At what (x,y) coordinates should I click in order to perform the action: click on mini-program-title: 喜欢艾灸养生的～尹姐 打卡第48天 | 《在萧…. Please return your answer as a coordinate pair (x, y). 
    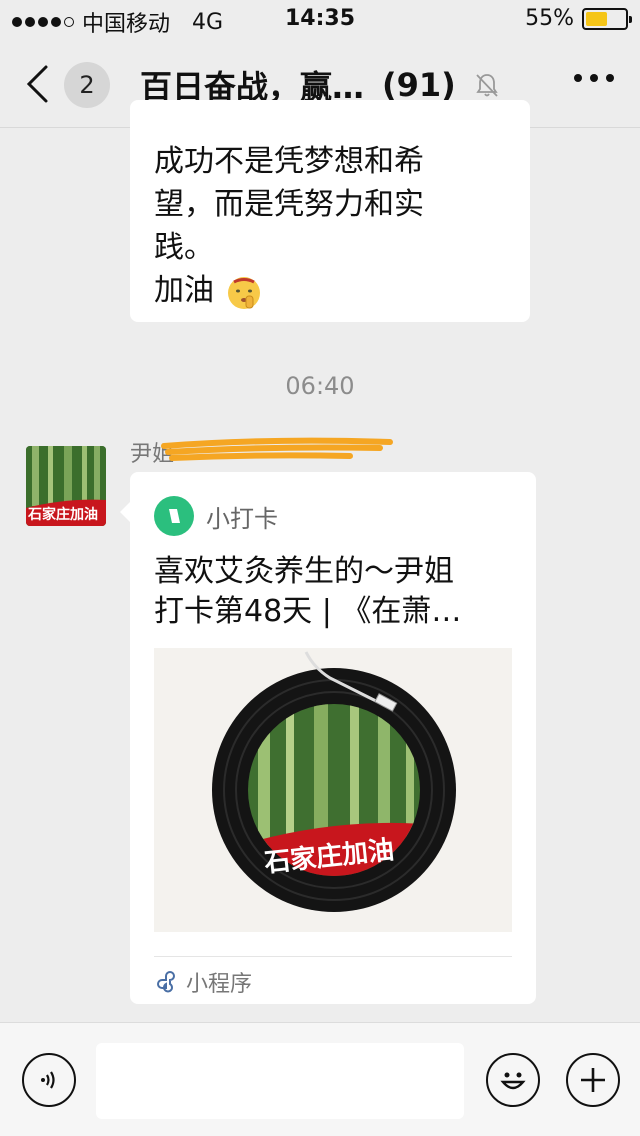
    Looking at the image, I should click on (334, 592).